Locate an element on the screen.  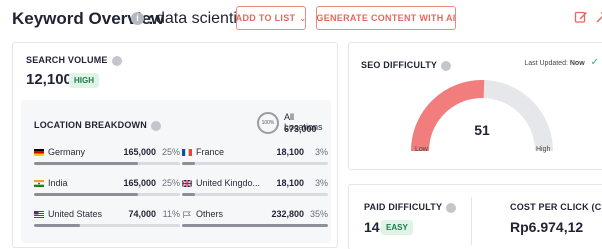
location-row: United Kingdo... 18,100 3% is located at coordinates (255, 191).